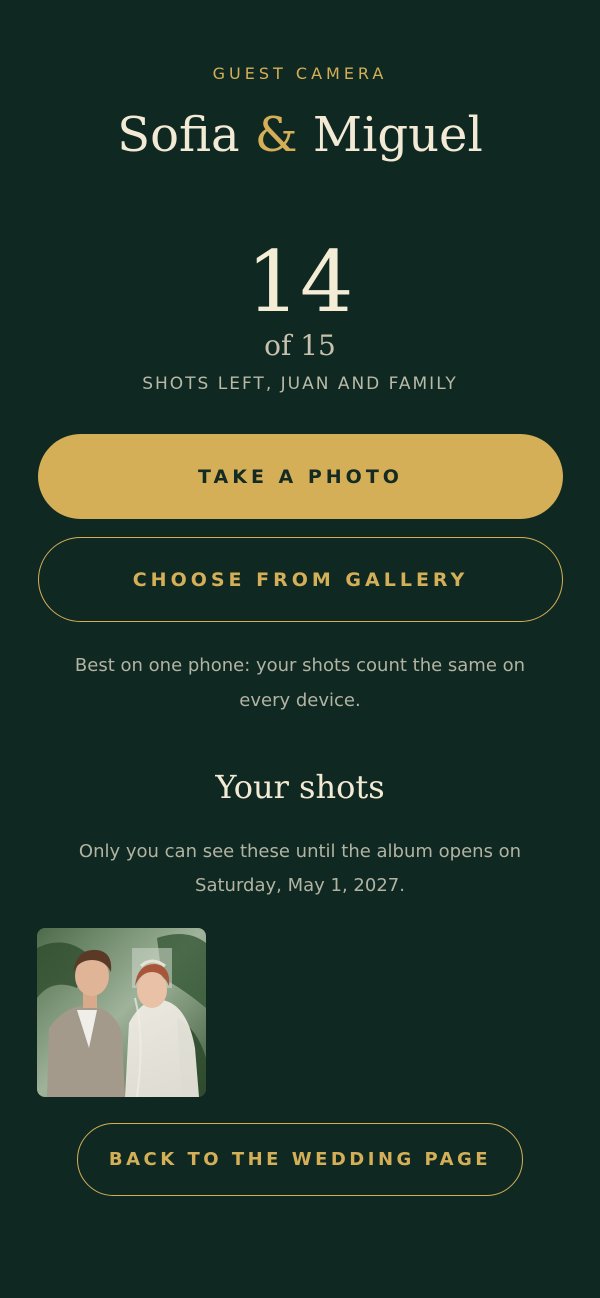  Describe the element at coordinates (300, 1159) in the screenshot. I see `back-to-wedding-page-button: BACK TO THE WEDDING PAGE` at that location.